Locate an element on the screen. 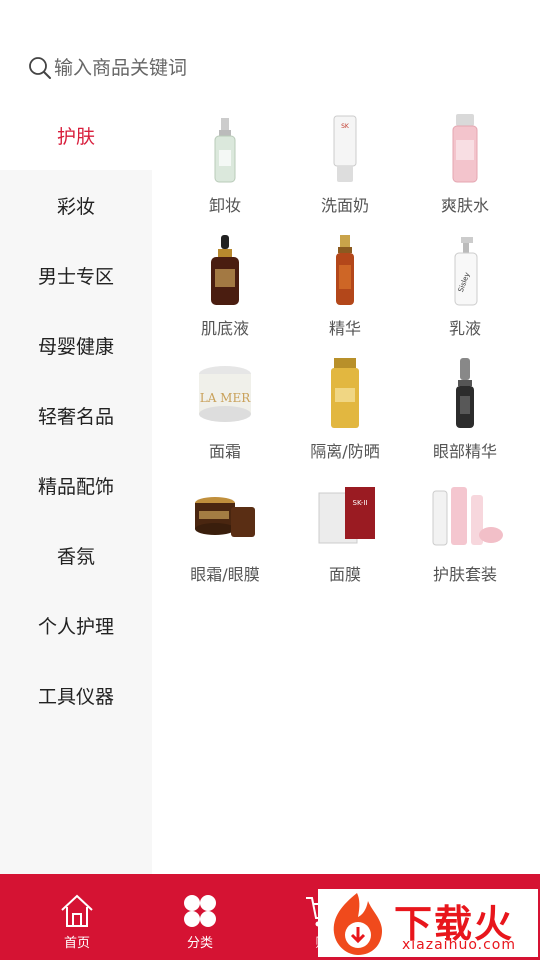 The height and width of the screenshot is (960, 540). category-eye-serum: 眼部精华 is located at coordinates (465, 417).